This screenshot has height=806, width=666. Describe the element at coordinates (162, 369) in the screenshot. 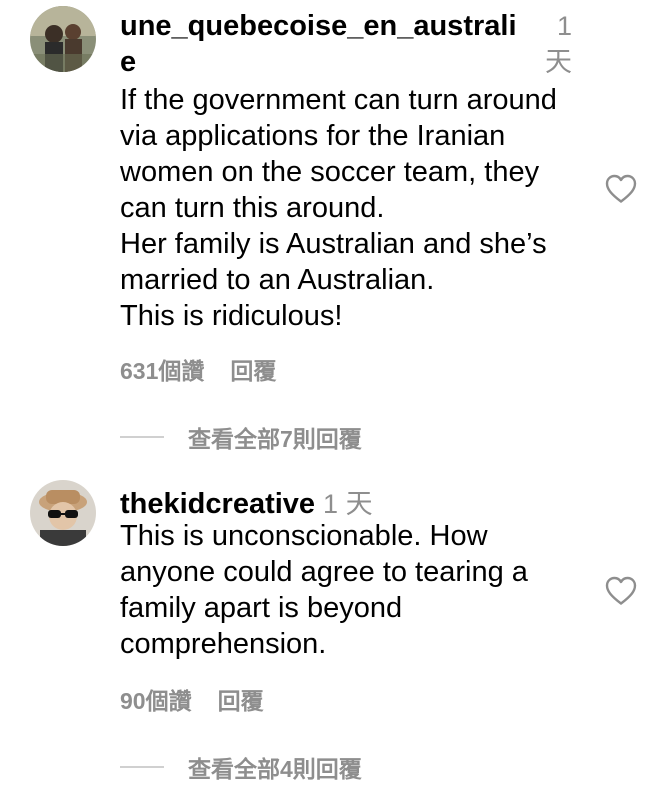

I see `like-count: 631個讚` at that location.